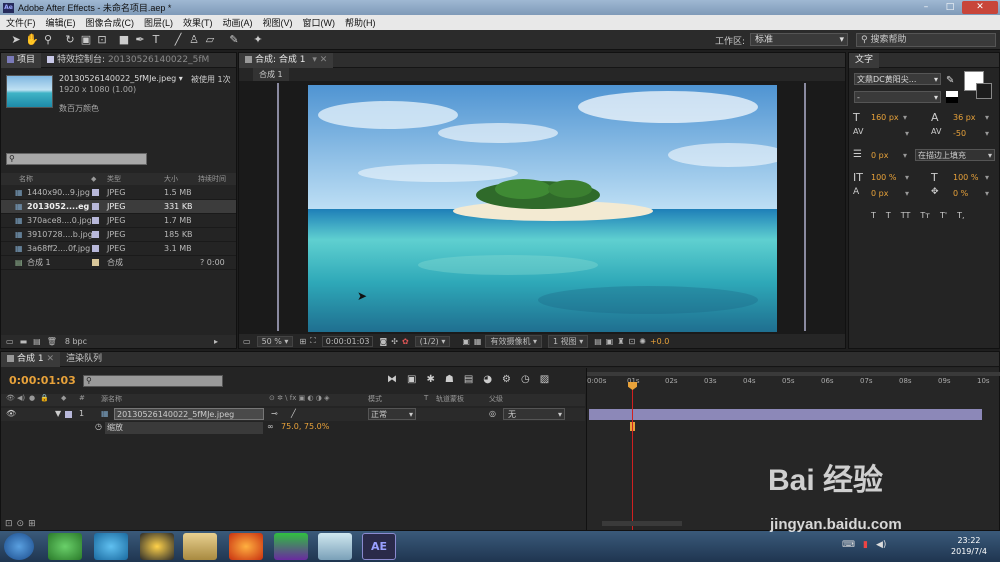 The image size is (1000, 562). What do you see at coordinates (952, 100) in the screenshot?
I see `black-swatch` at bounding box center [952, 100].